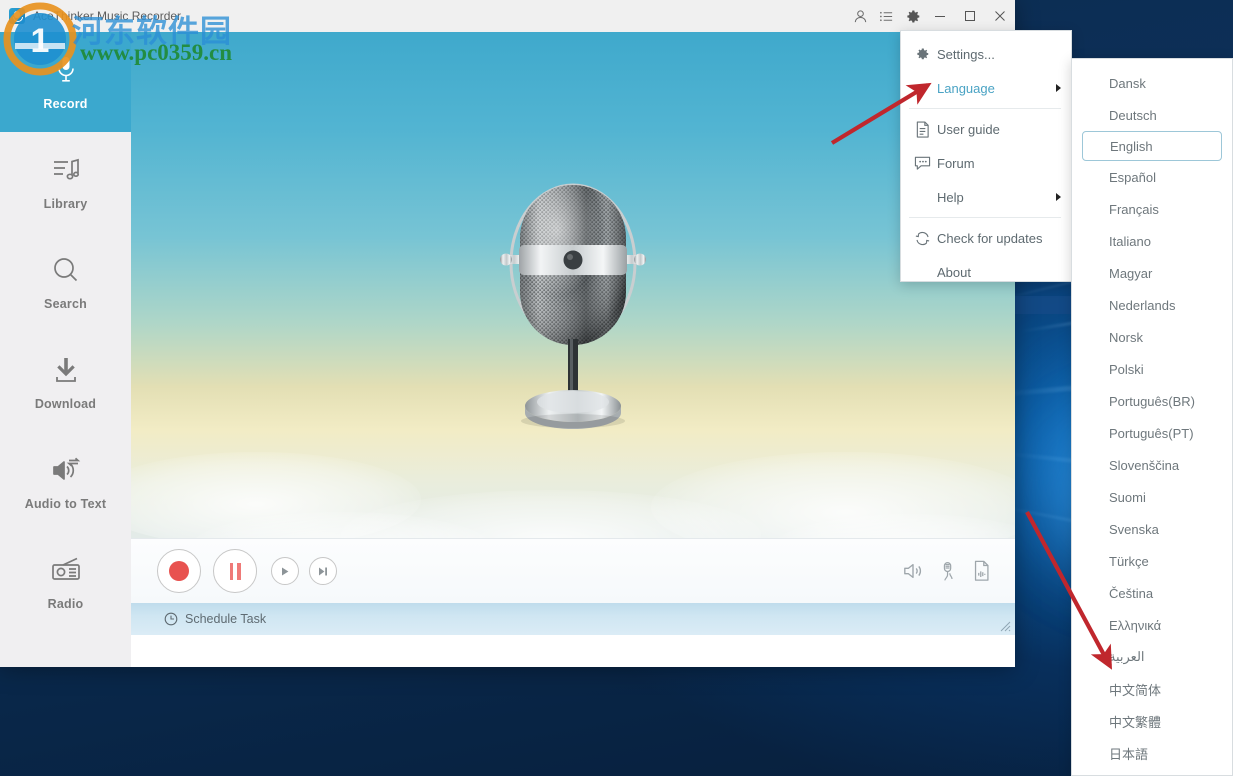  I want to click on language-item-japanese: 日本語, so click(1152, 753).